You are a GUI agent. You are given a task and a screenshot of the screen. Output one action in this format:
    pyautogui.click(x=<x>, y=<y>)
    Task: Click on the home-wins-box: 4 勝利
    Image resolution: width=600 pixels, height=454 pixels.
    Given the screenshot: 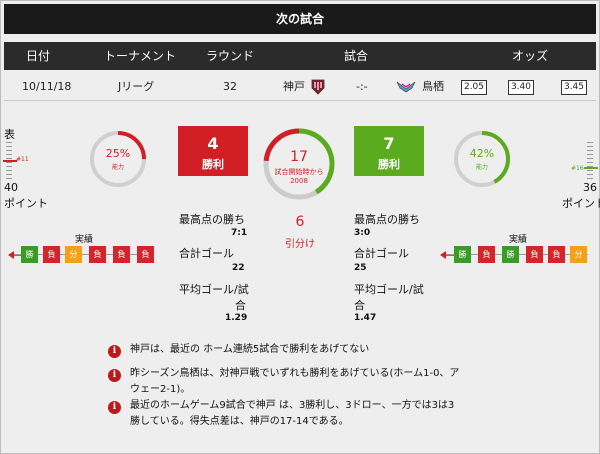 What is the action you would take?
    pyautogui.click(x=213, y=151)
    